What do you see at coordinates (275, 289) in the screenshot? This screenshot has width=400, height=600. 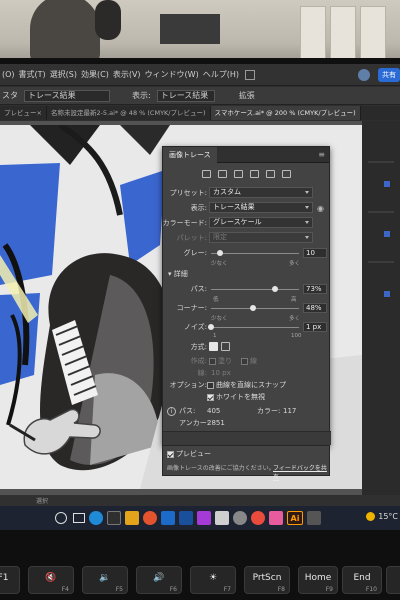 I see `path-slider-knob` at bounding box center [275, 289].